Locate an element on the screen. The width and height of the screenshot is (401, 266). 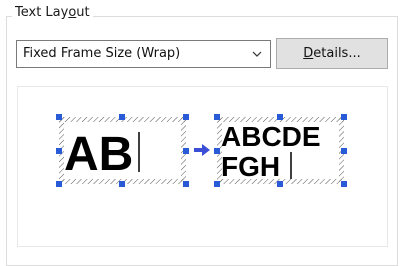
before-frame: AB is located at coordinates (122, 150).